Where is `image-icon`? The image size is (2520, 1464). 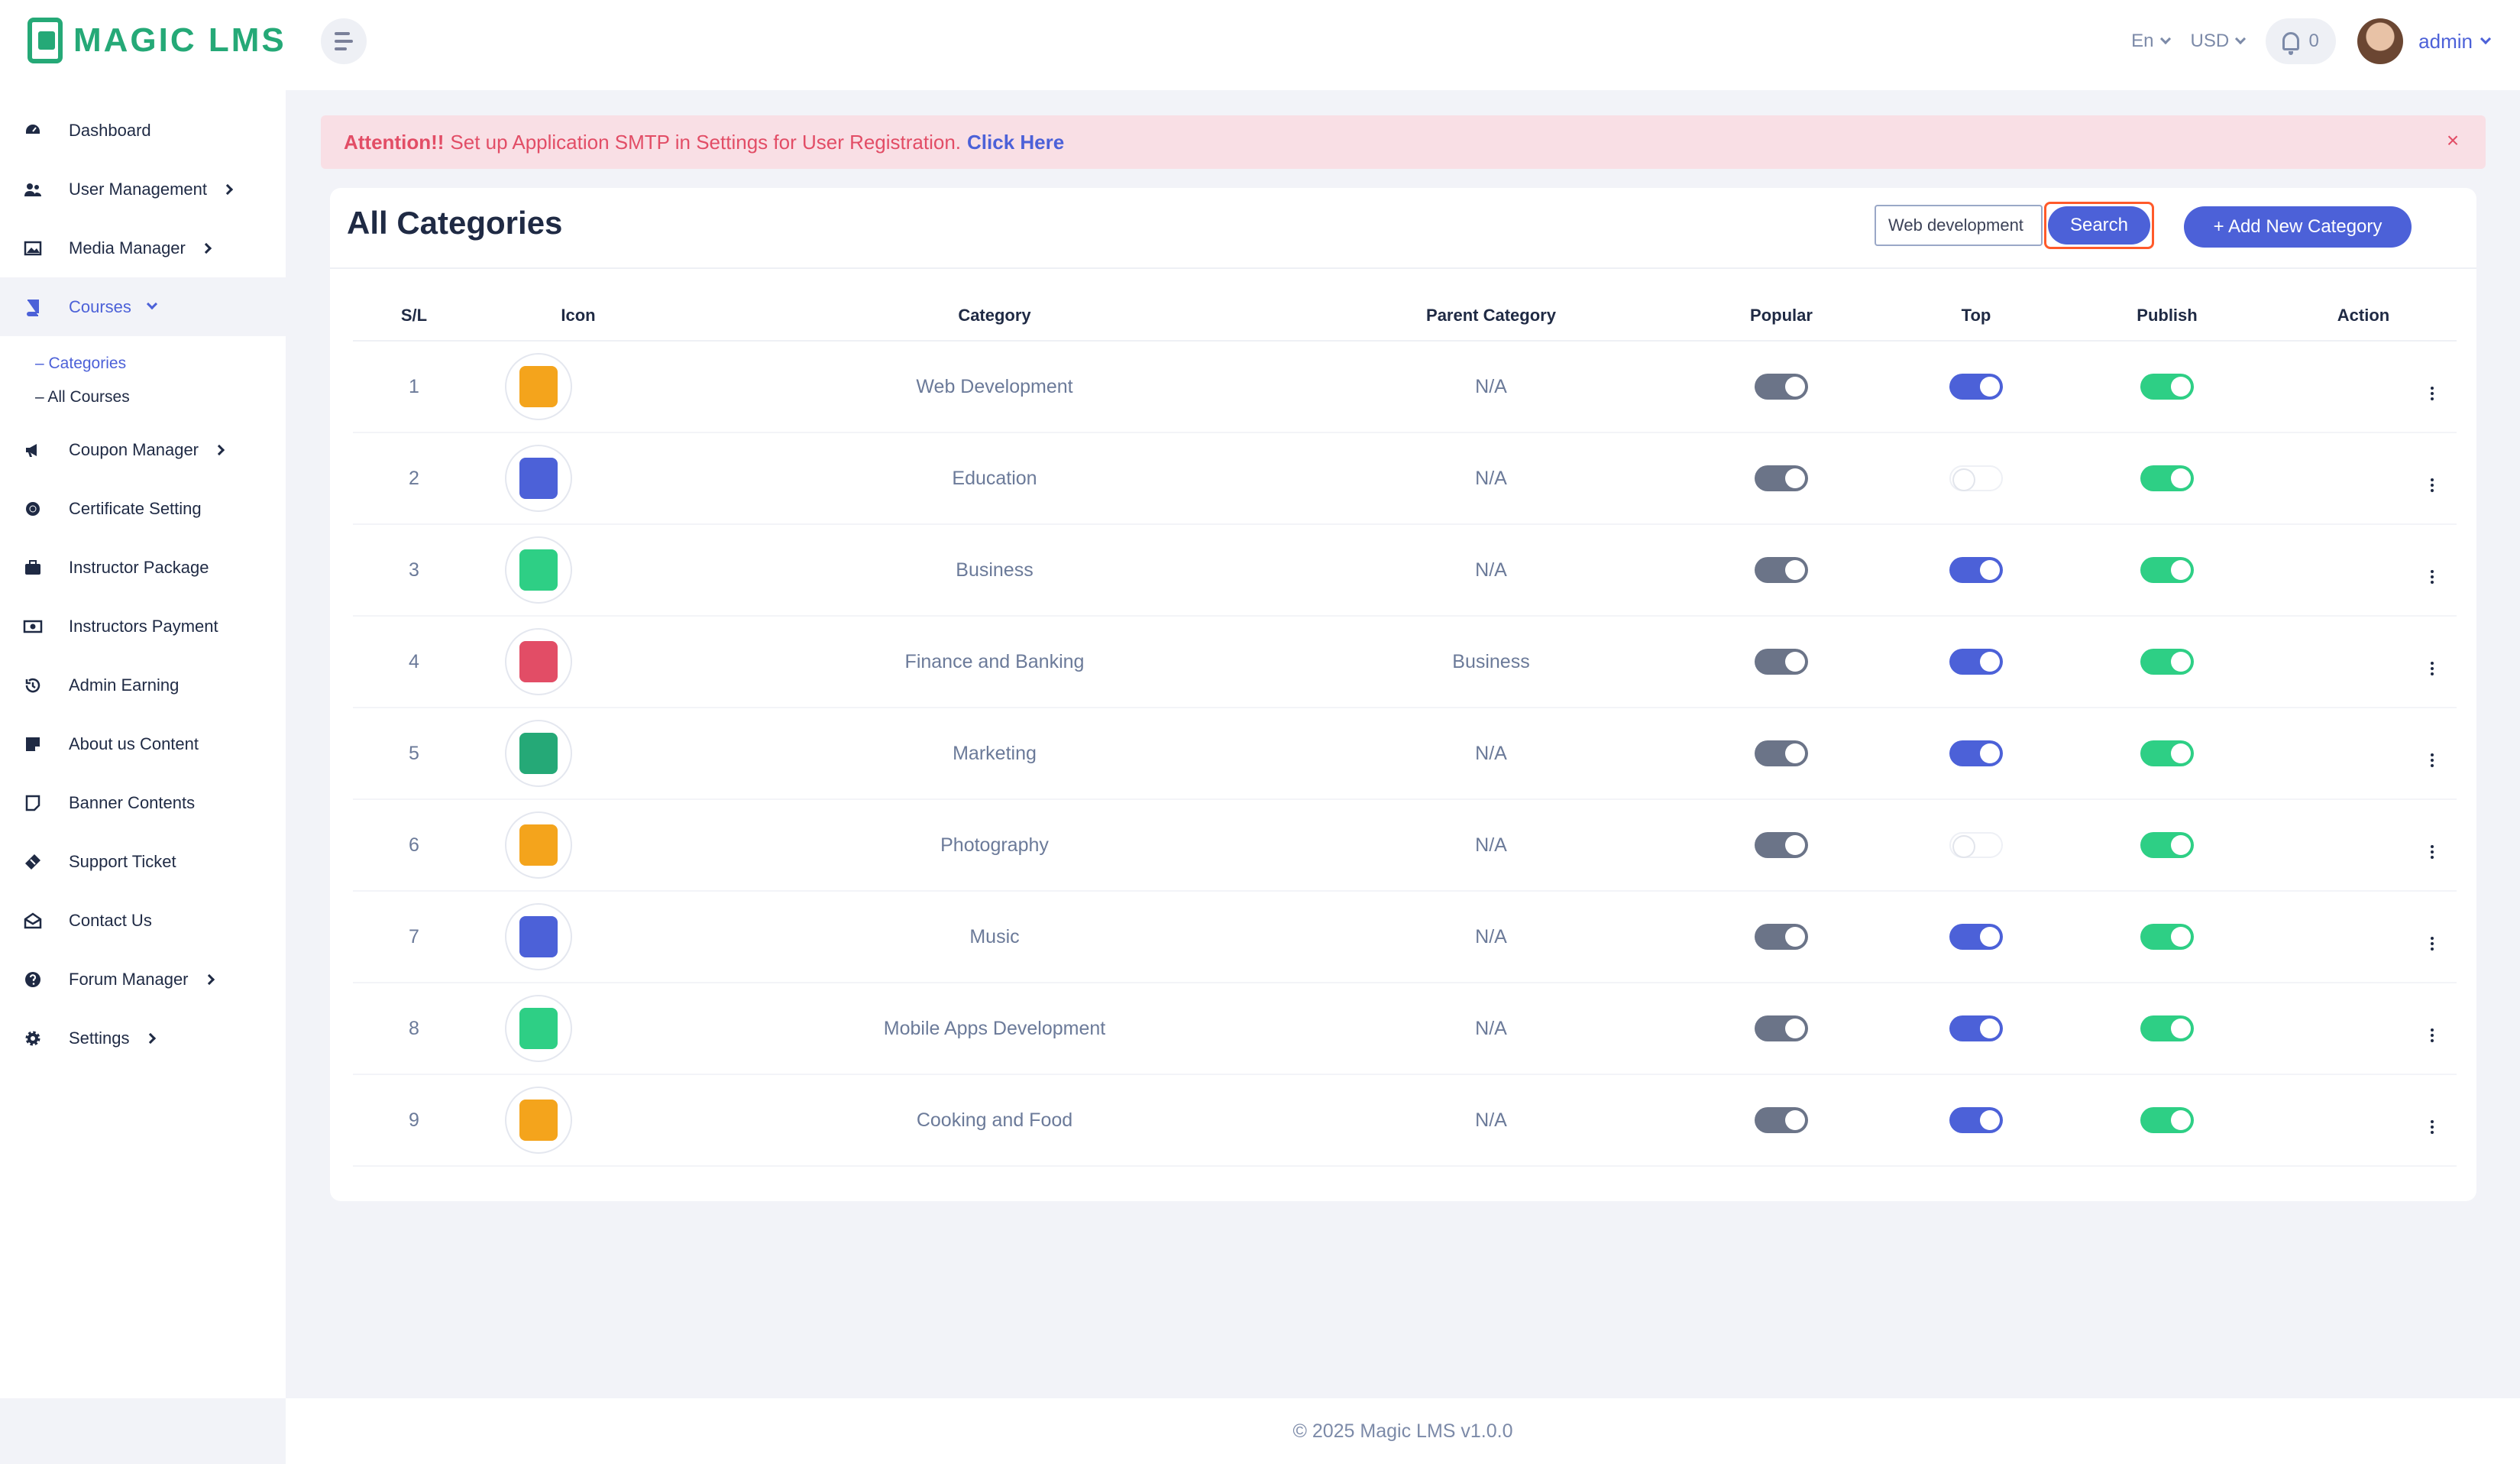
image-icon is located at coordinates (33, 248).